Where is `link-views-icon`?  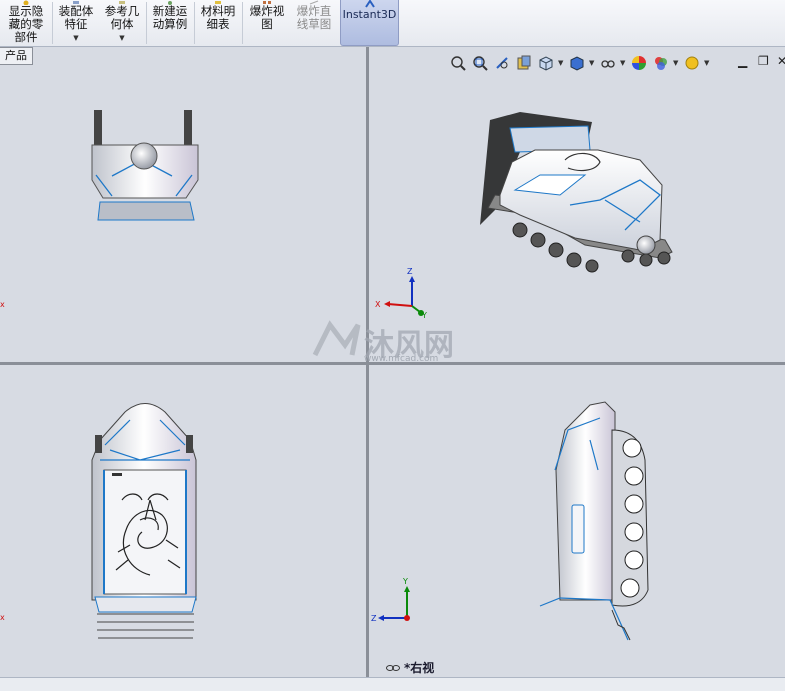
link-views-icon is located at coordinates (393, 667).